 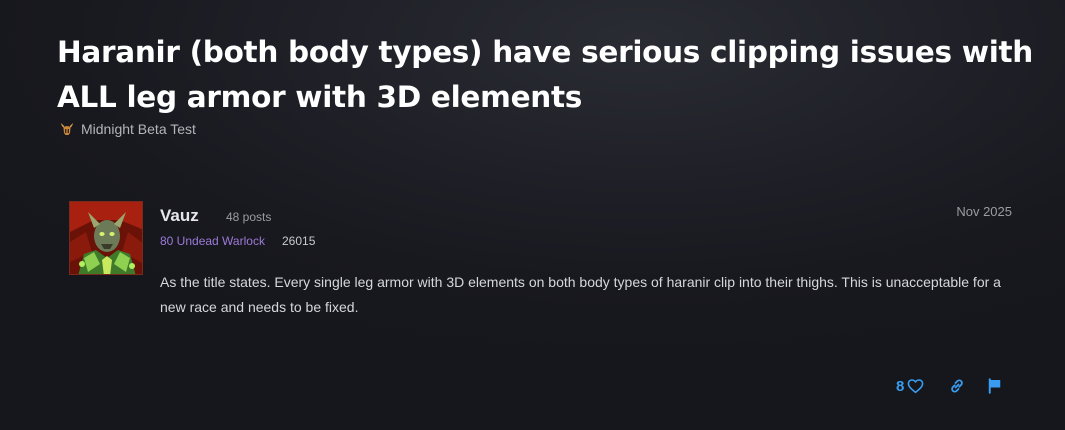 I want to click on avatar-portrait, so click(x=106, y=238).